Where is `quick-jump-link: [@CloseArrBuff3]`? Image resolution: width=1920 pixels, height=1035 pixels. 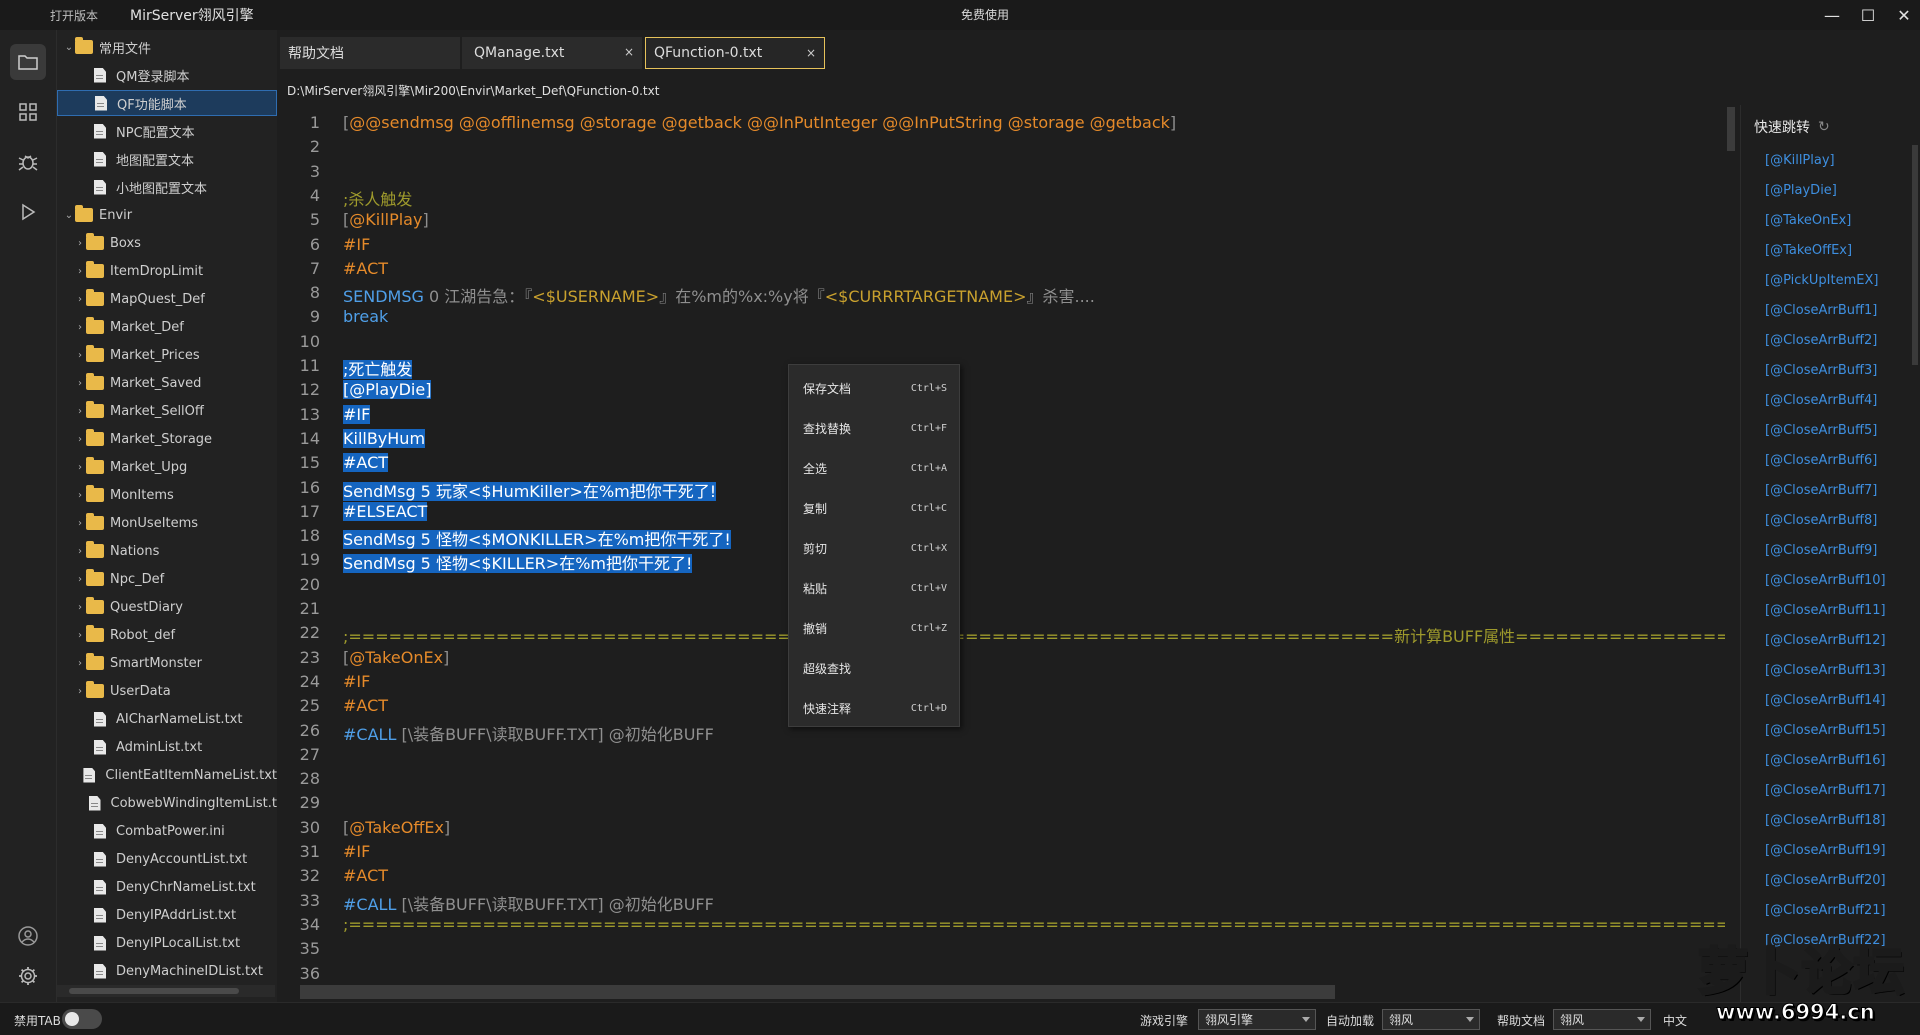
quick-jump-link: [@CloseArrBuff3] is located at coordinates (1821, 370).